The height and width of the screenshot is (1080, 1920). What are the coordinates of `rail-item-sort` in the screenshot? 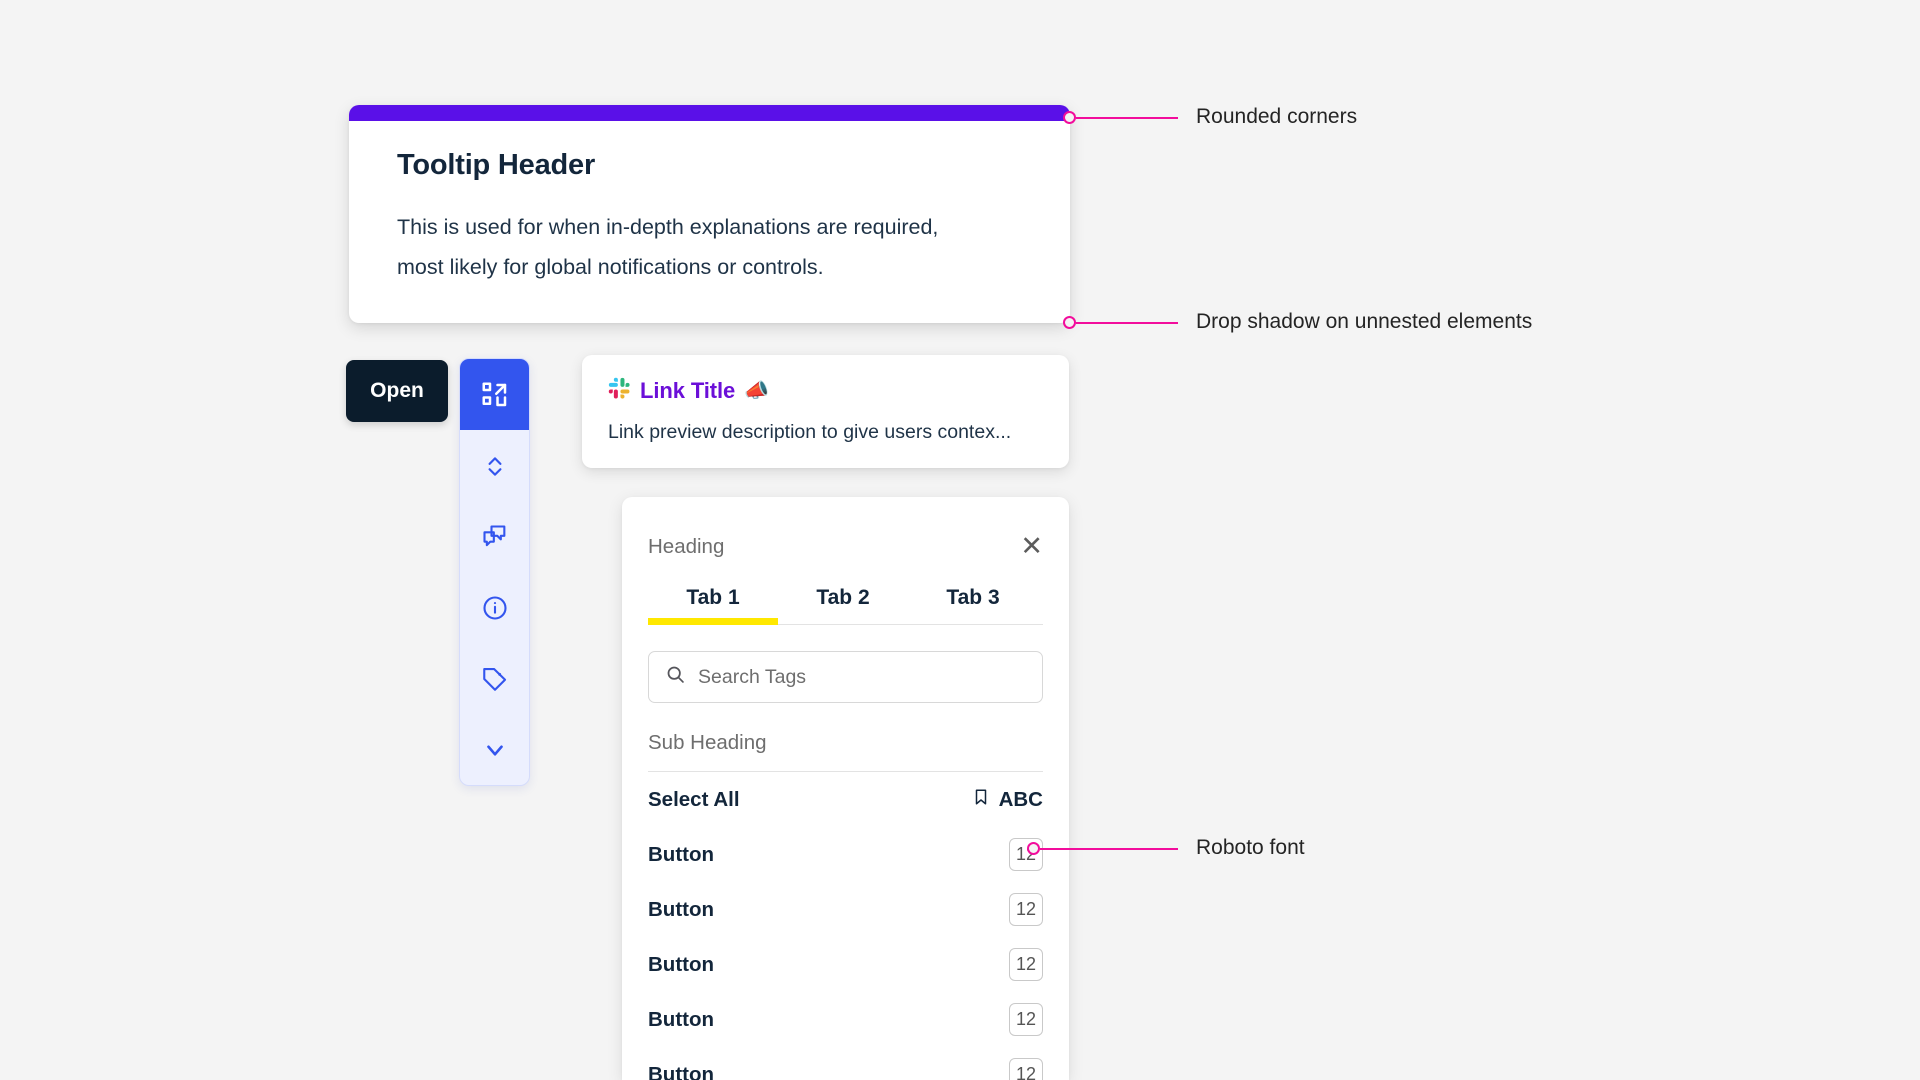 It's located at (494, 465).